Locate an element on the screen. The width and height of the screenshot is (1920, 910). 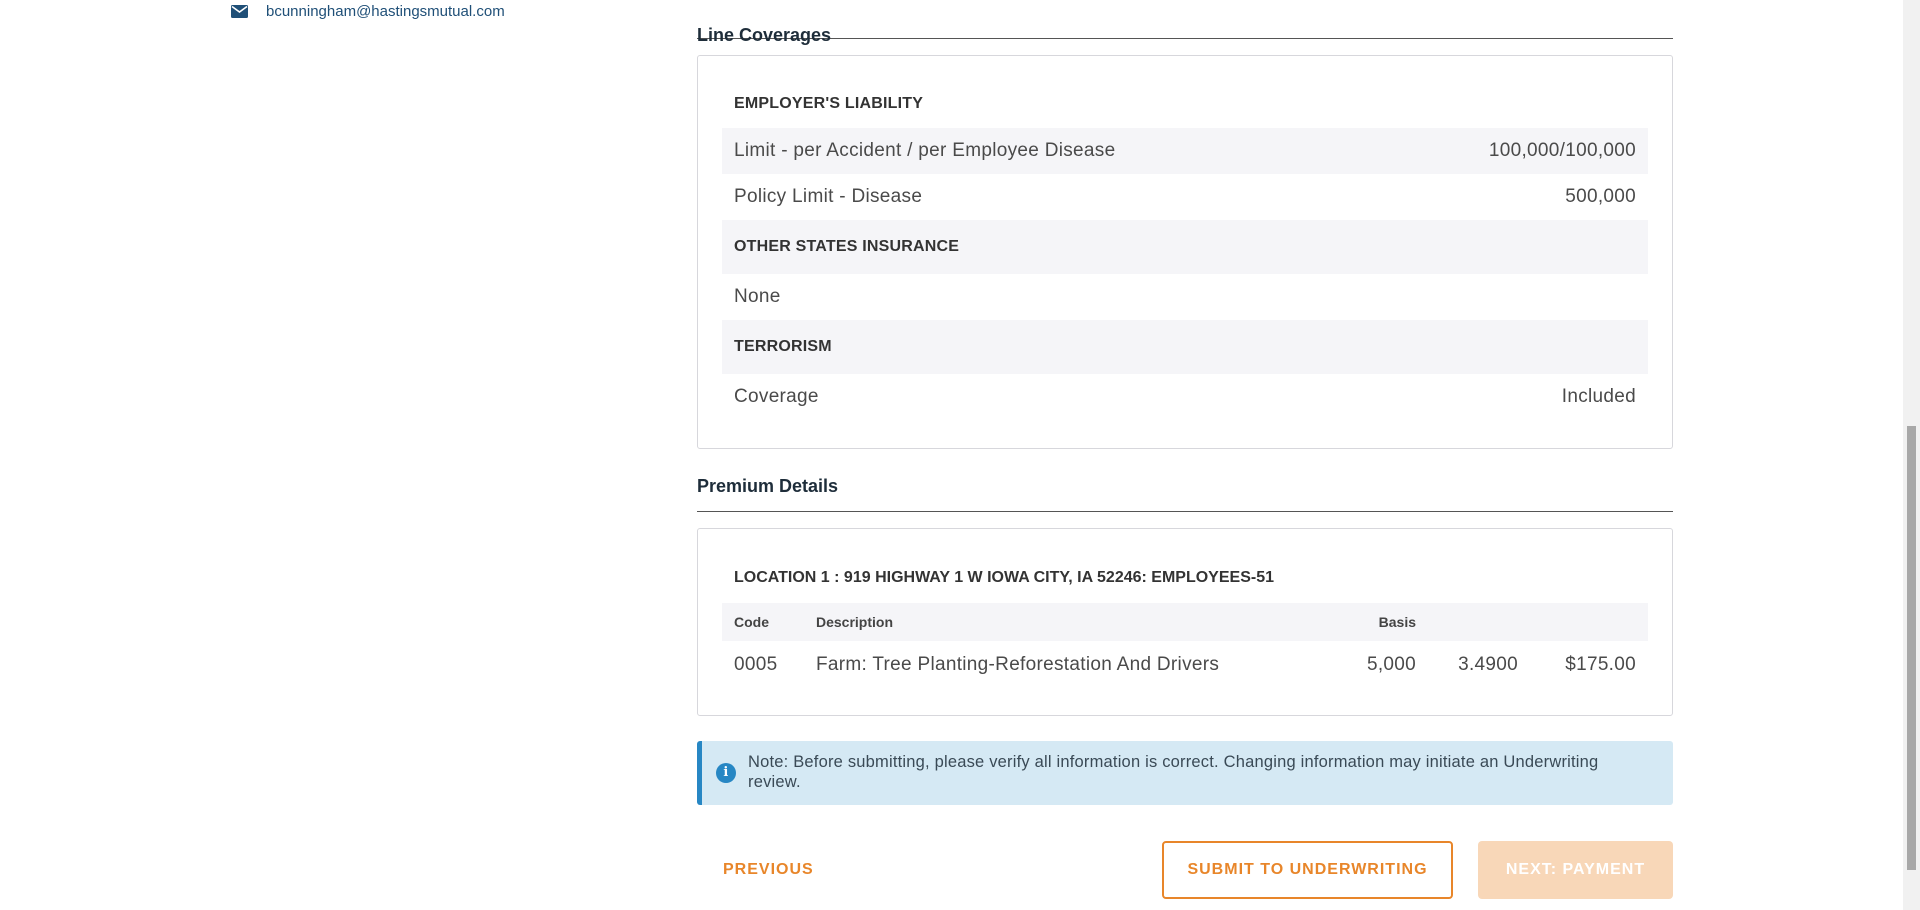
previous-button: PREVIOUS is located at coordinates (768, 870).